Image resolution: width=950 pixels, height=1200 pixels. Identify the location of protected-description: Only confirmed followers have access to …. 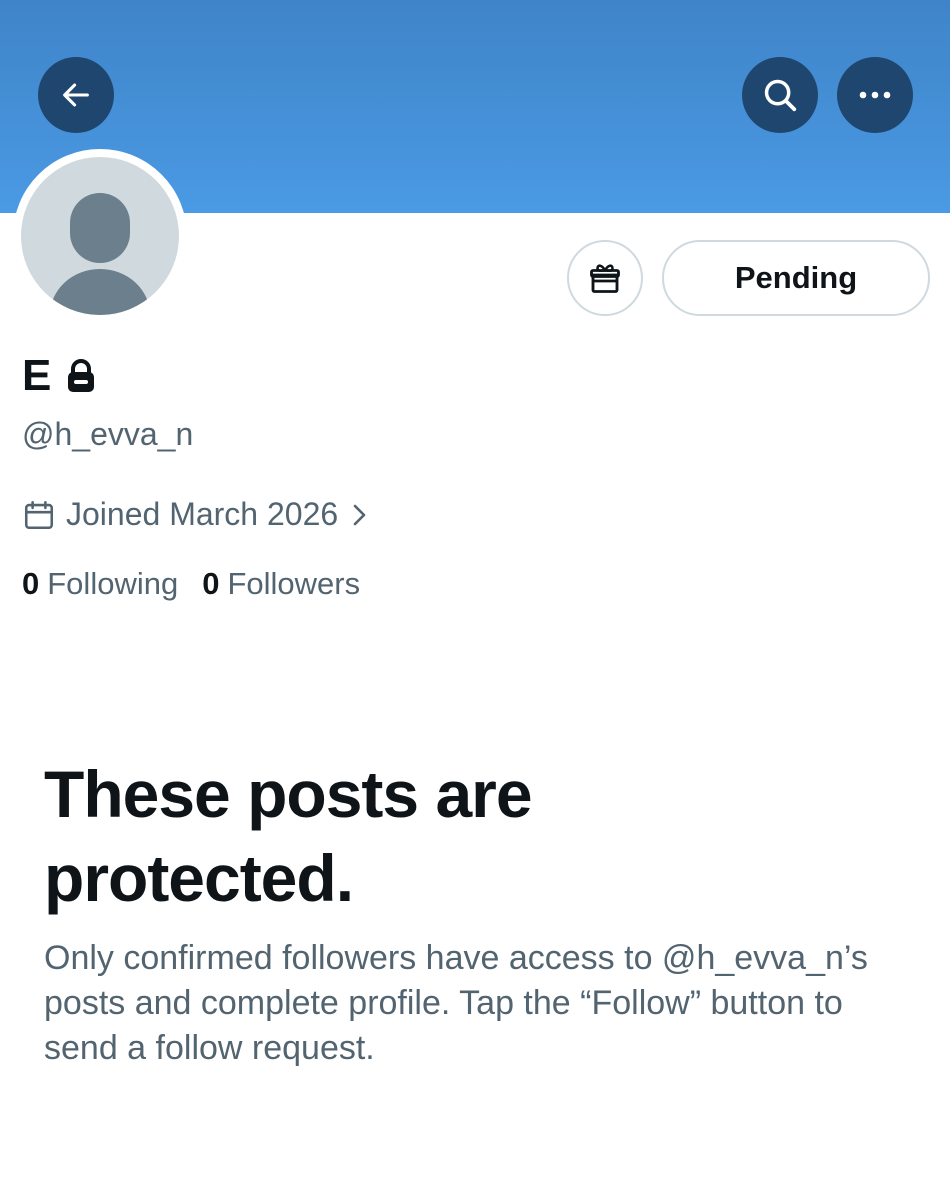
(456, 1003).